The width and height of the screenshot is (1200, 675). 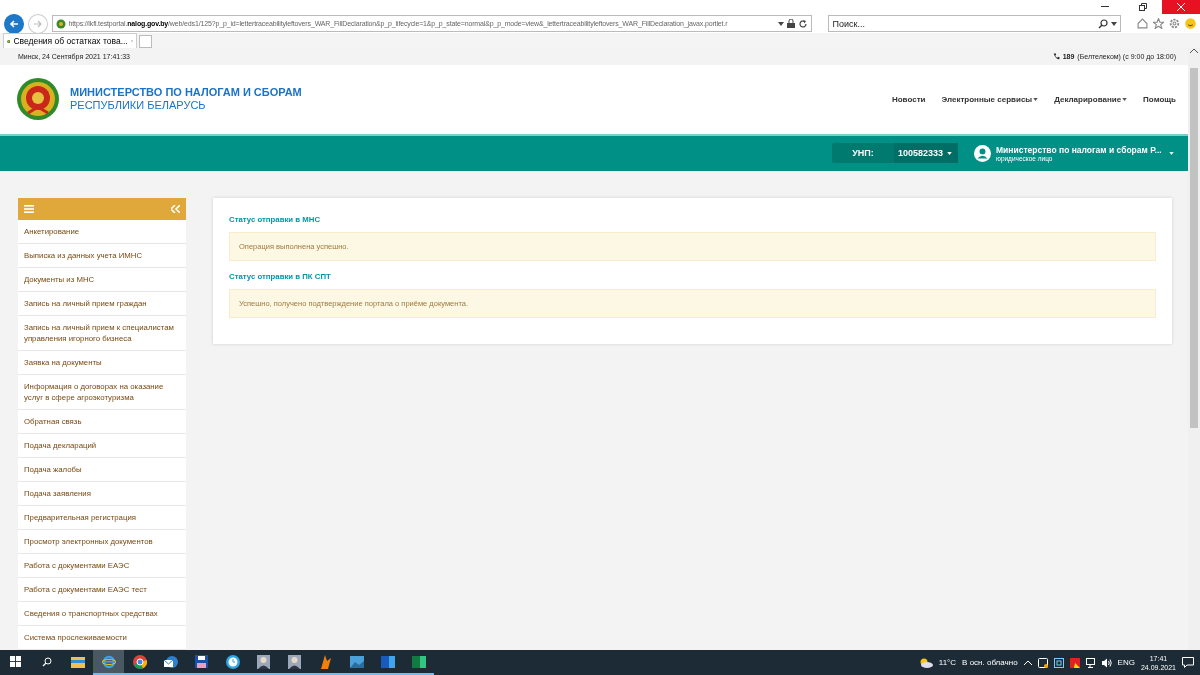 What do you see at coordinates (990, 662) in the screenshot?
I see `weather-text: В осн. облачно` at bounding box center [990, 662].